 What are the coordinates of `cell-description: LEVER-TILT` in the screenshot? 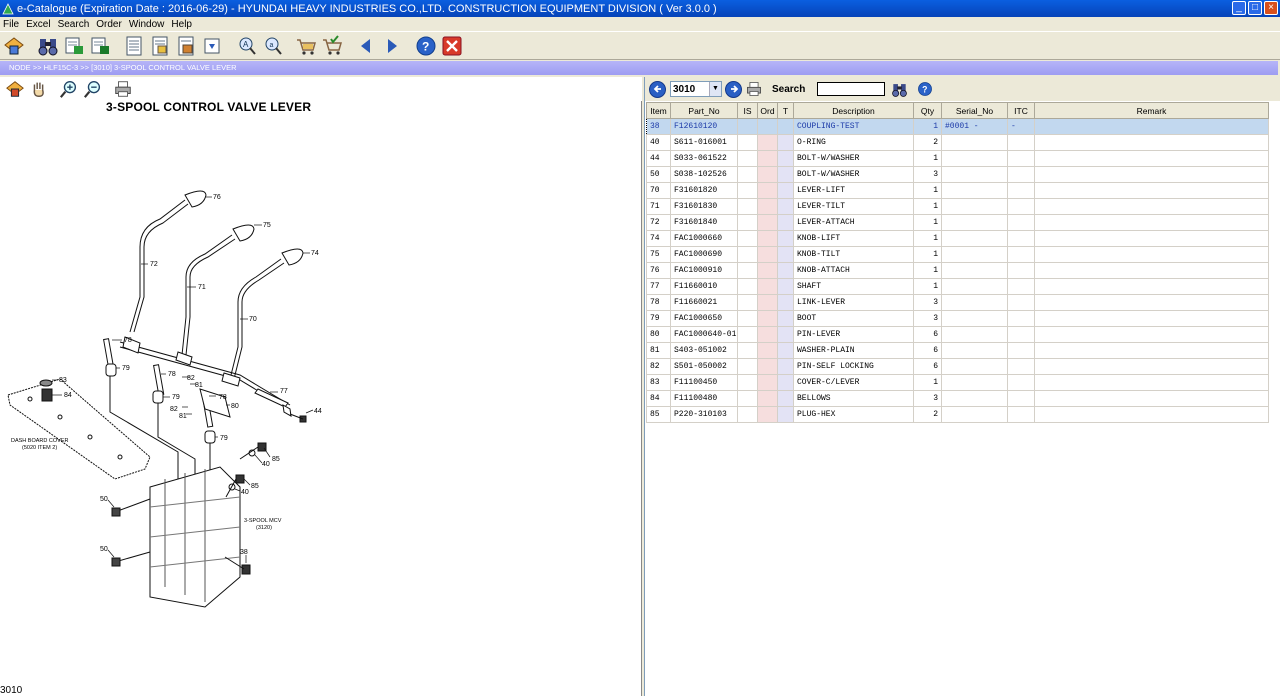 It's located at (853, 206).